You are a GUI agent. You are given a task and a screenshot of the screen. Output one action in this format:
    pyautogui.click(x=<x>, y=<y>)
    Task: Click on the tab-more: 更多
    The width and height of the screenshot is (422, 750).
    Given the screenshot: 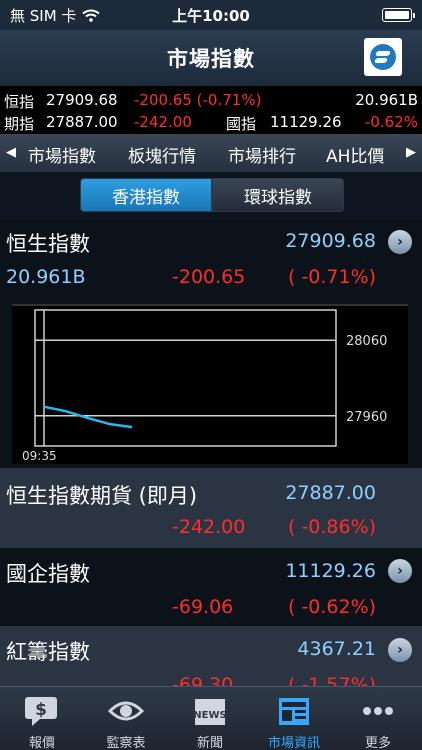 What is the action you would take?
    pyautogui.click(x=378, y=718)
    